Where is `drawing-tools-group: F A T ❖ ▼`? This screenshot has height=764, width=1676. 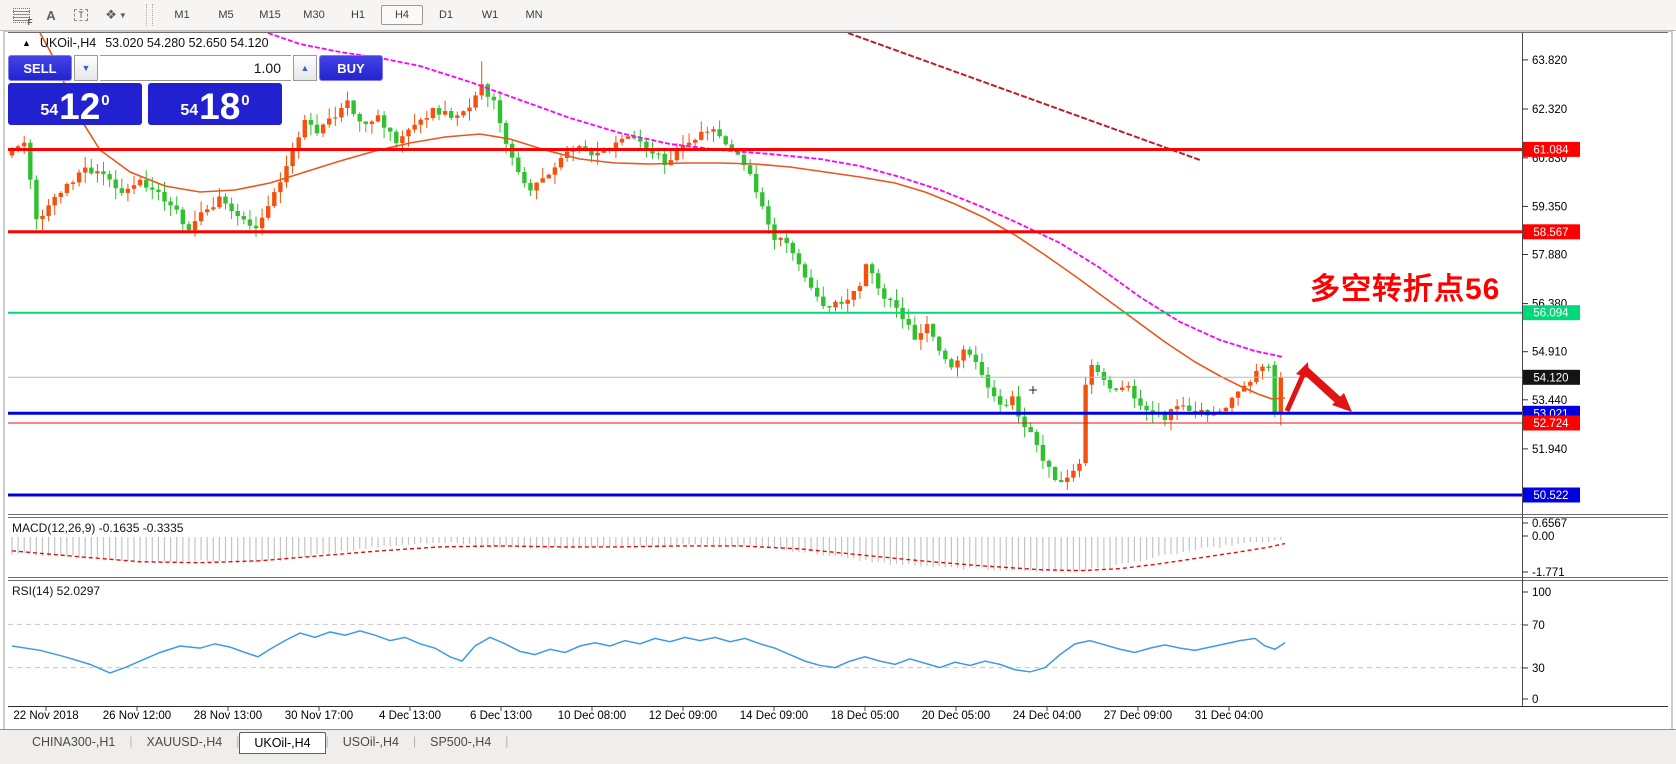 drawing-tools-group: F A T ❖ ▼ is located at coordinates (71, 15).